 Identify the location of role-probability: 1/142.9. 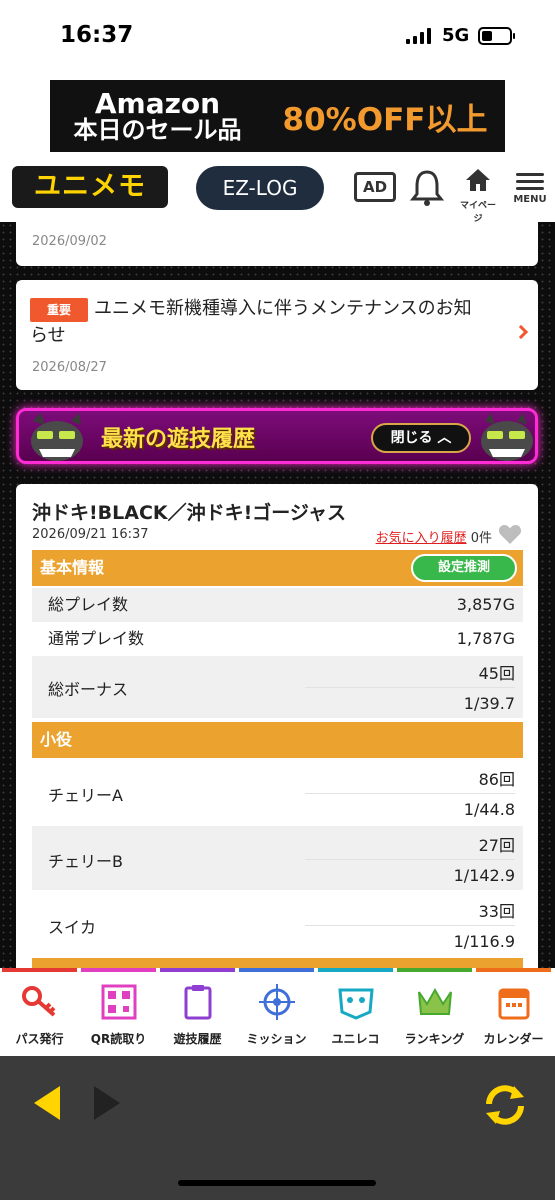
(484, 875).